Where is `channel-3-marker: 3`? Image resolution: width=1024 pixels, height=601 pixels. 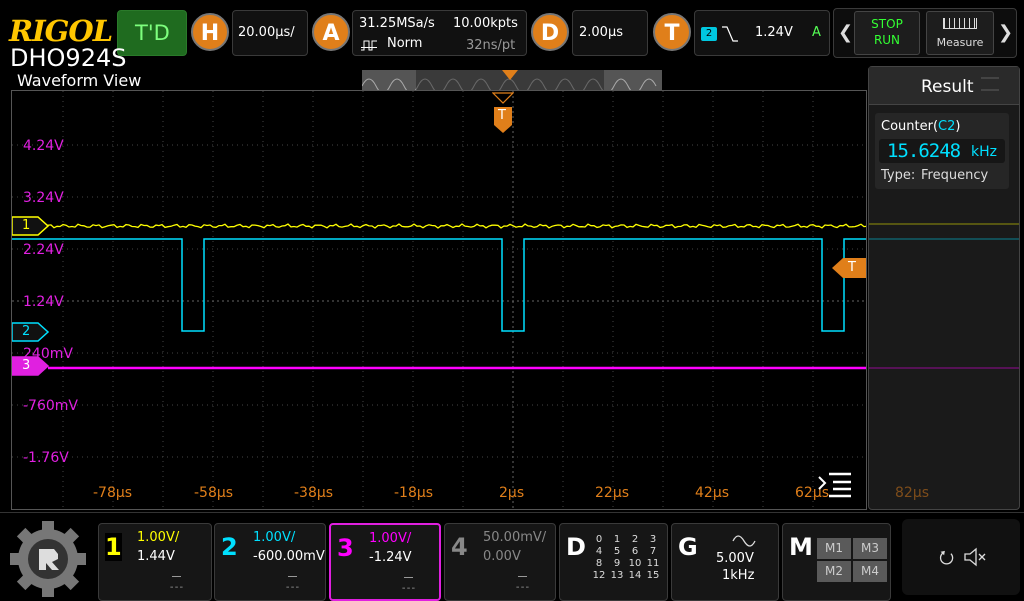 channel-3-marker: 3 is located at coordinates (31, 368).